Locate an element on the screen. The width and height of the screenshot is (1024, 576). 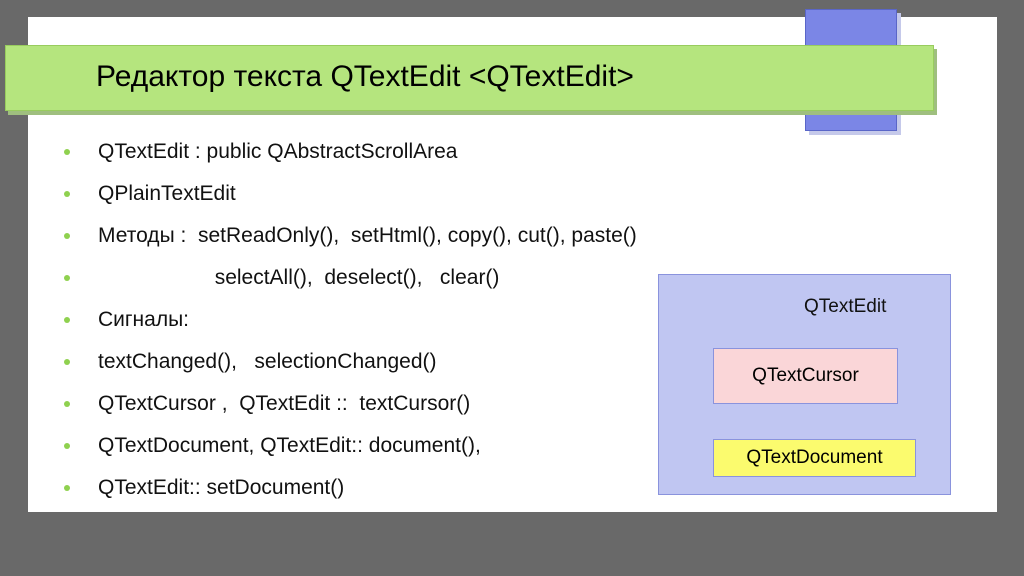
list-item: QTextCursor , QTextEdit :: textCursor() is located at coordinates (284, 403).